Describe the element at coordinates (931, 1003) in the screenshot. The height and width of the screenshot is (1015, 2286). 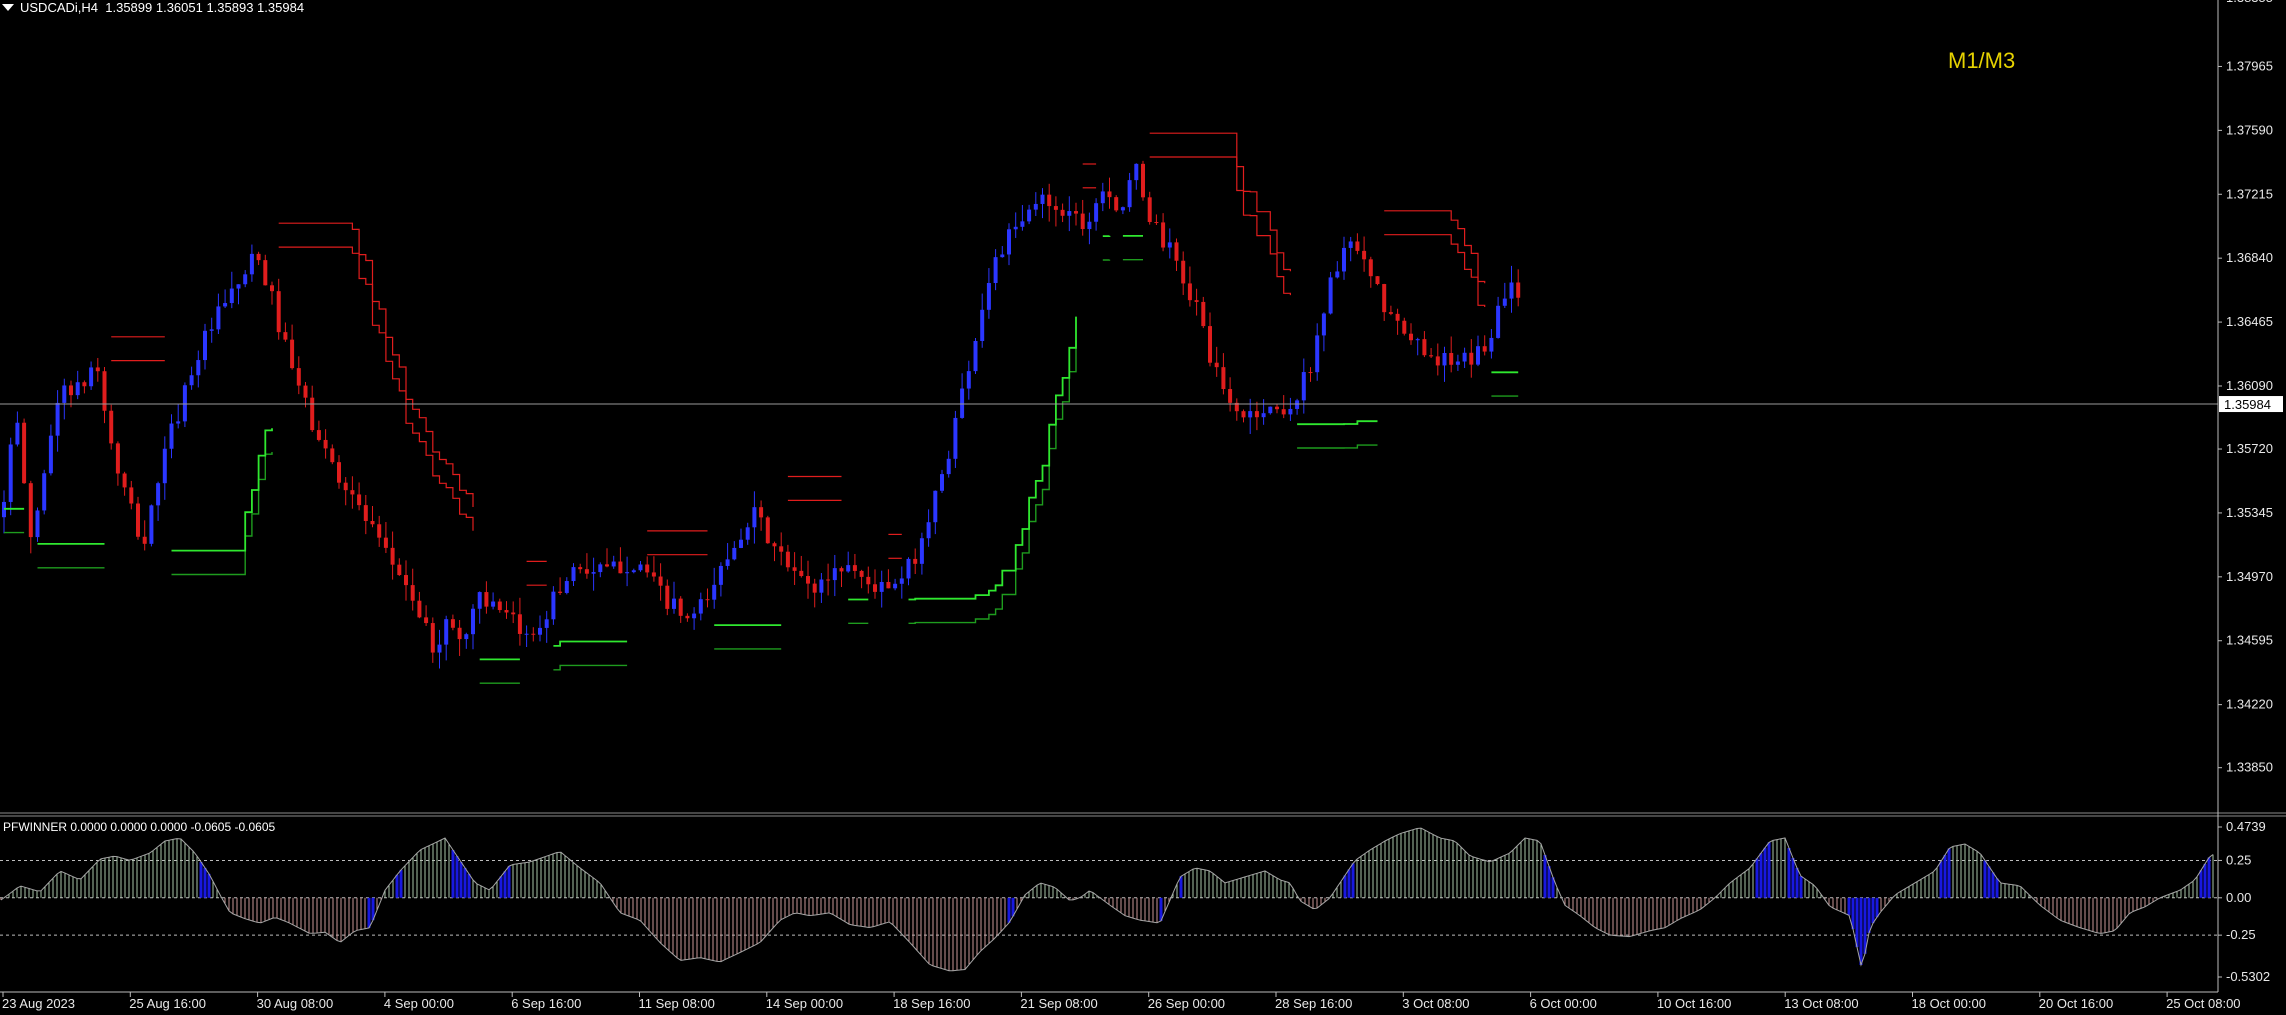
I see `time-tick-label: 18 Sep 16:00` at that location.